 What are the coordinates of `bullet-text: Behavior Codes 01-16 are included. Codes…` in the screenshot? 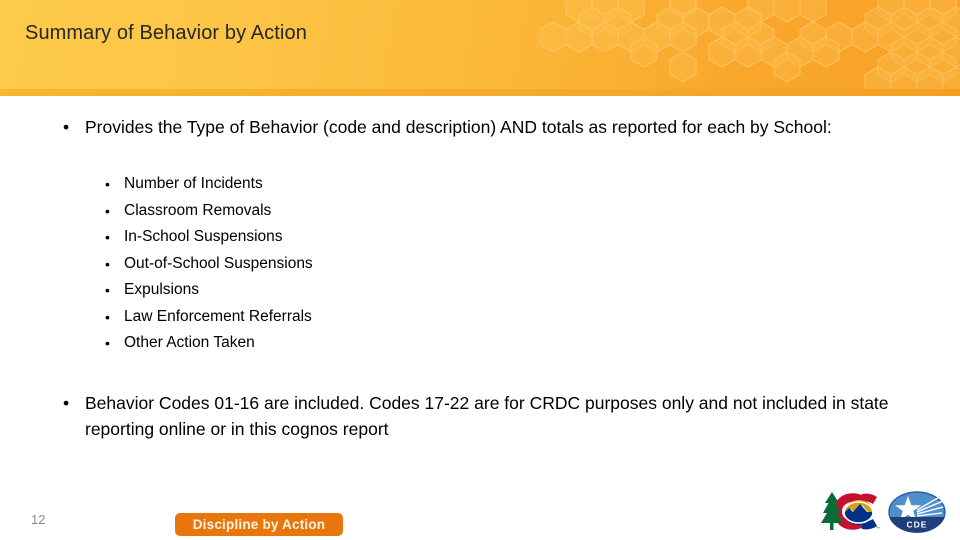 It's located at (487, 416).